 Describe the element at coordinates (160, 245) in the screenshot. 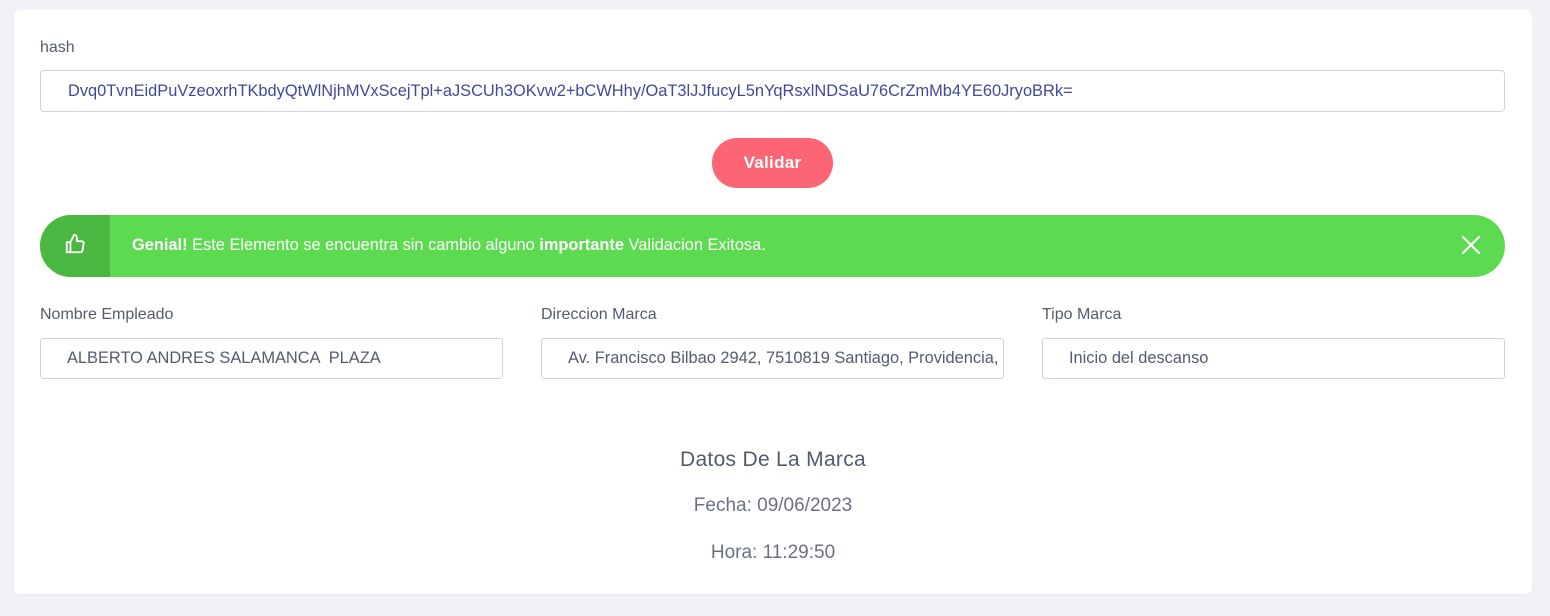

I see `alert-strong-prefix: Genial!` at that location.